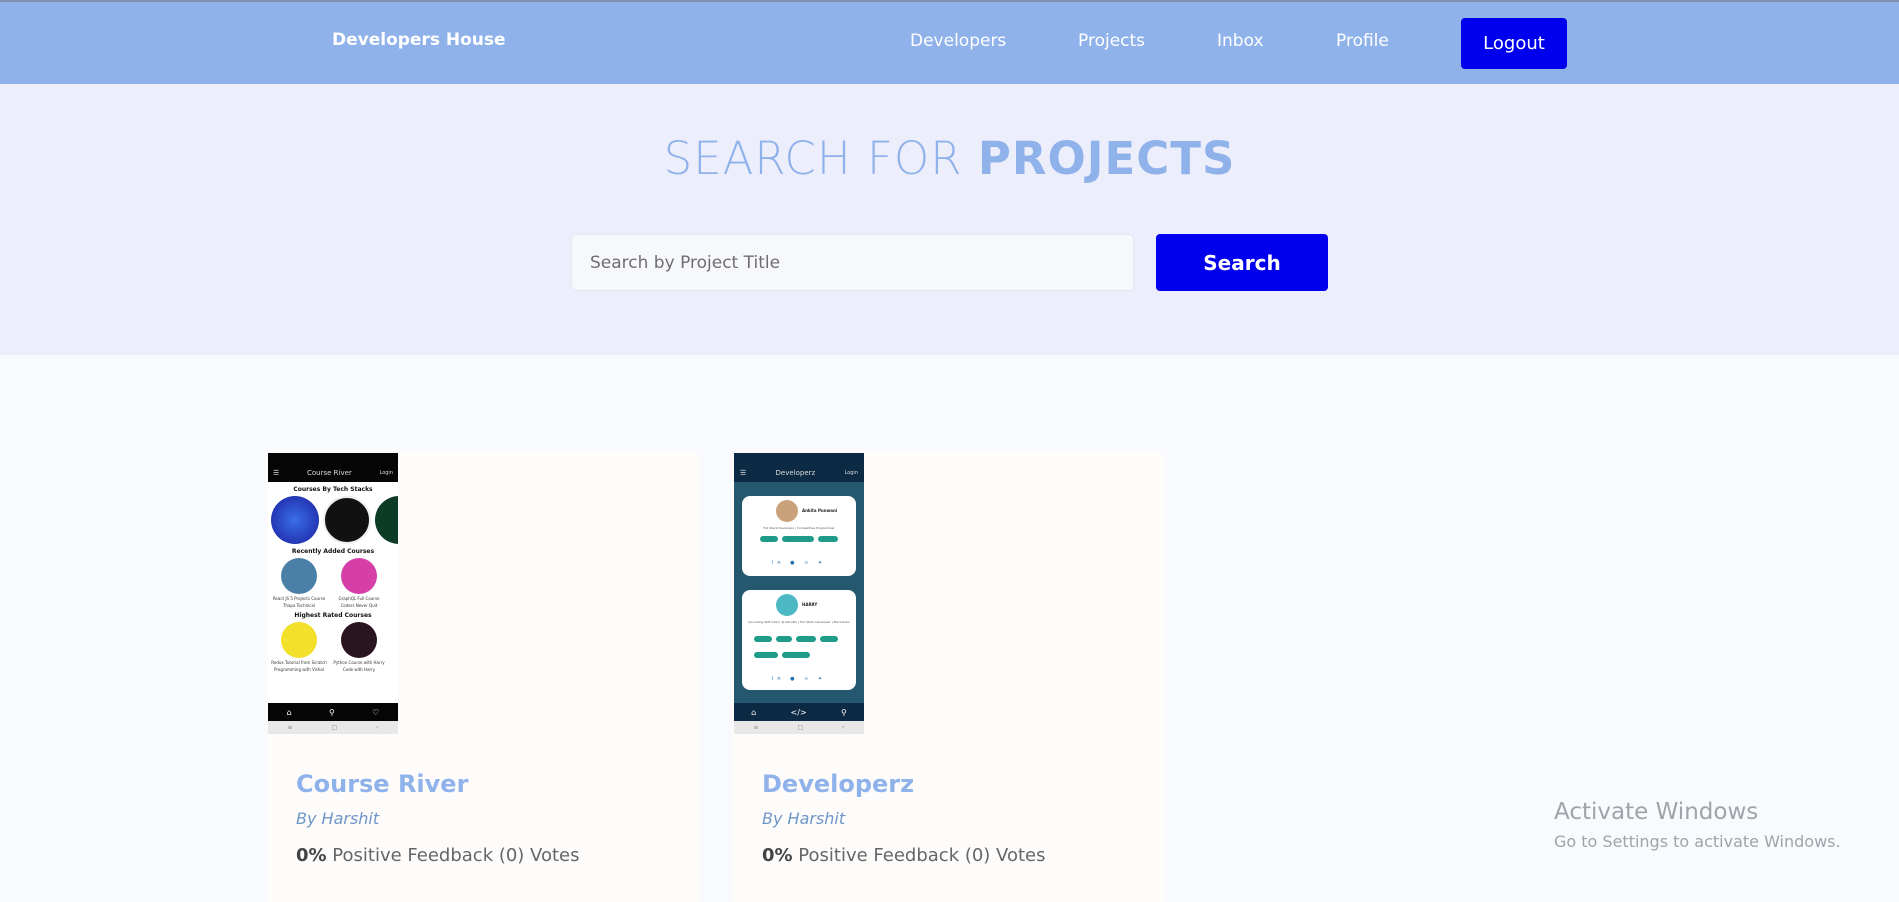 The image size is (1899, 902). Describe the element at coordinates (382, 784) in the screenshot. I see `project-title: Course River` at that location.